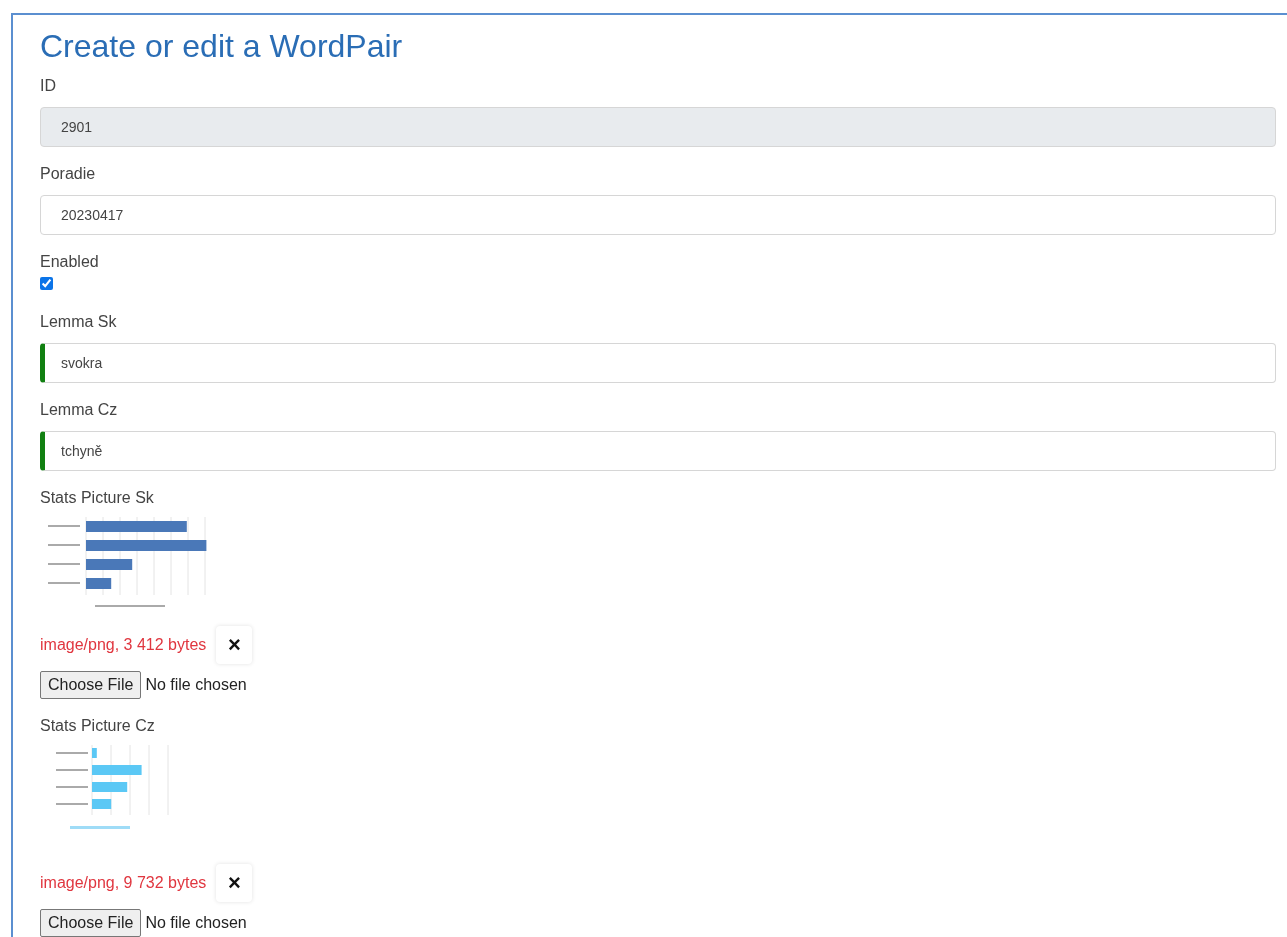  I want to click on input-field: 20230417, so click(658, 215).